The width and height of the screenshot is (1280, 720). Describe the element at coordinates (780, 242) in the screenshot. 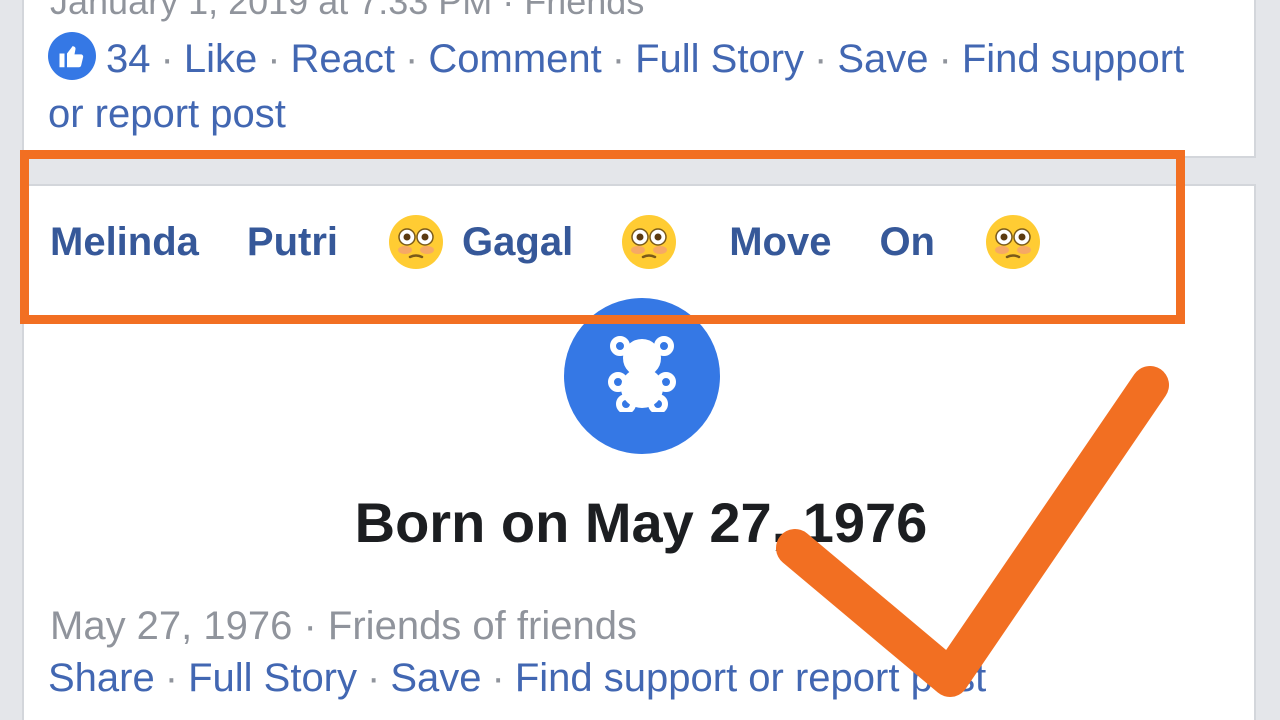

I see `name-word: Move` at that location.